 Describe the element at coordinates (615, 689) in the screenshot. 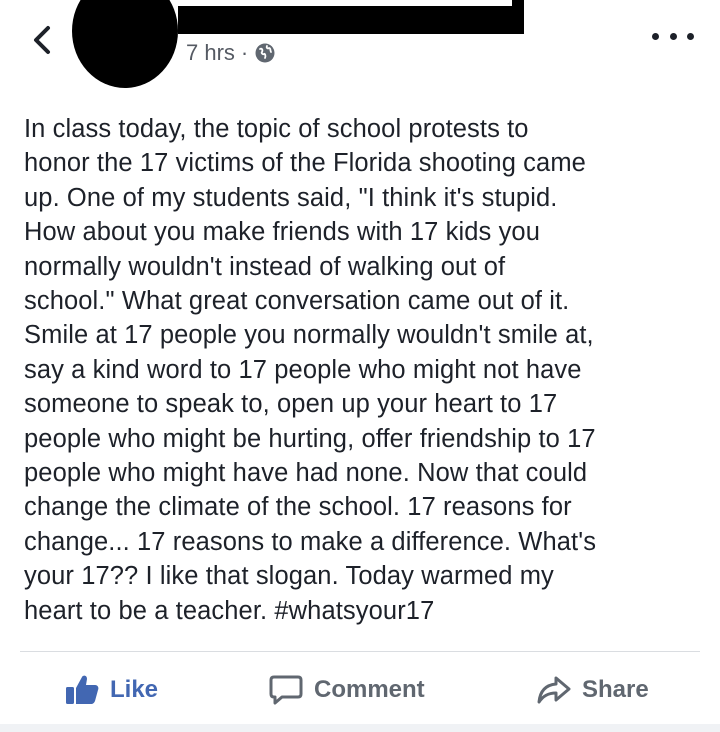

I see `share-label: Share` at that location.